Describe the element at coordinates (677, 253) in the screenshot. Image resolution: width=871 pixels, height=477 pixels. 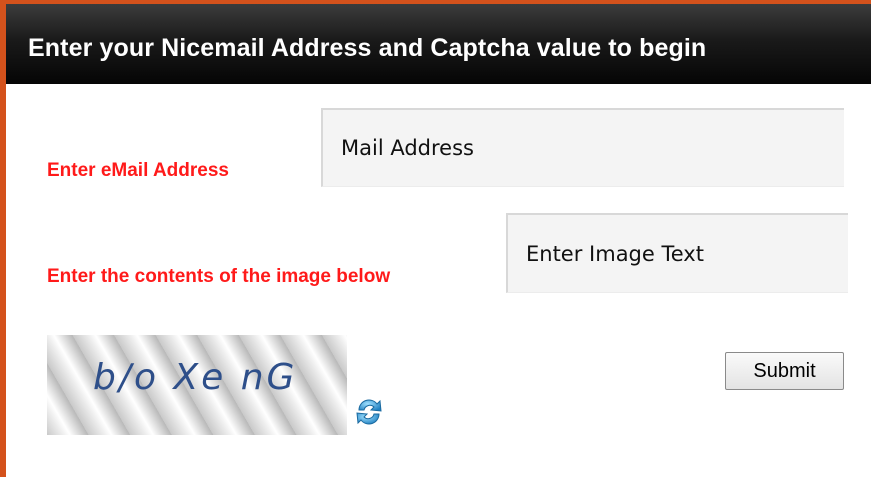
I see `captcha-input` at that location.